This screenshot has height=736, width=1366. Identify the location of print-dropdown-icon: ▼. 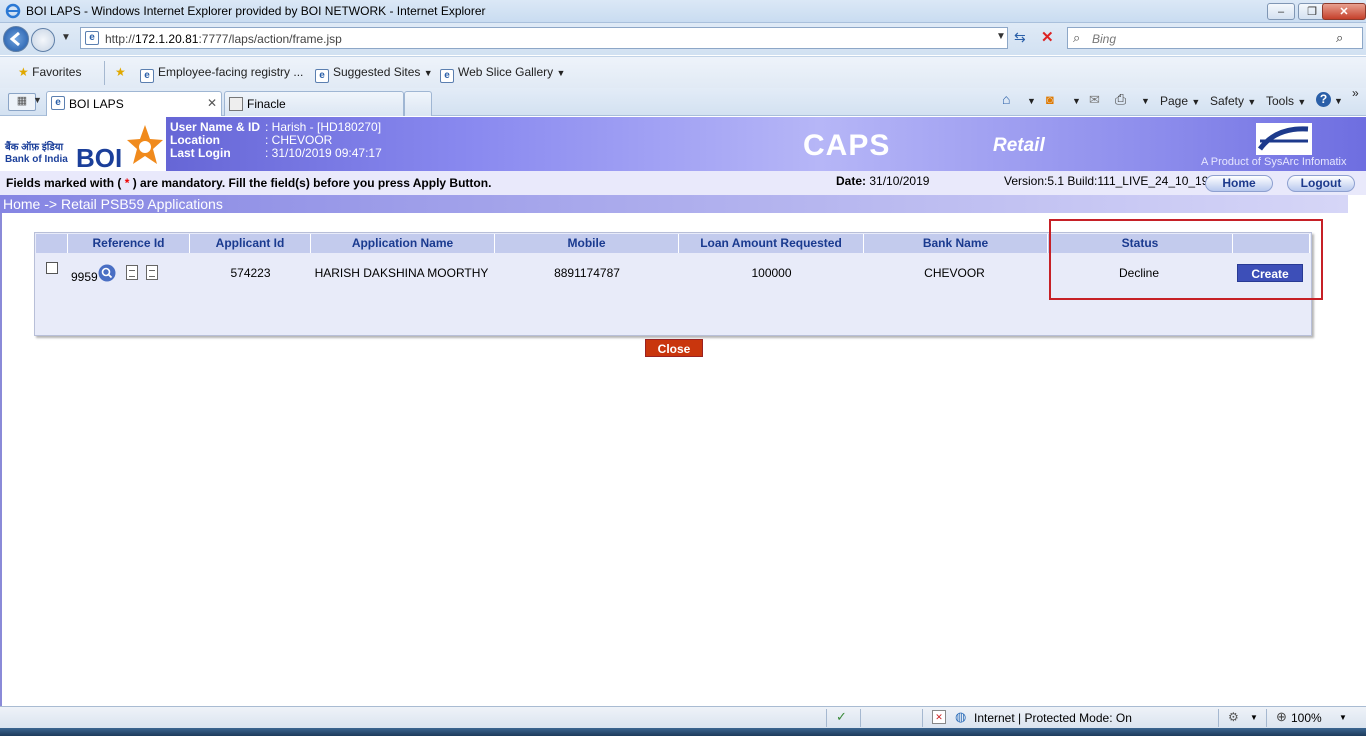
(1145, 101).